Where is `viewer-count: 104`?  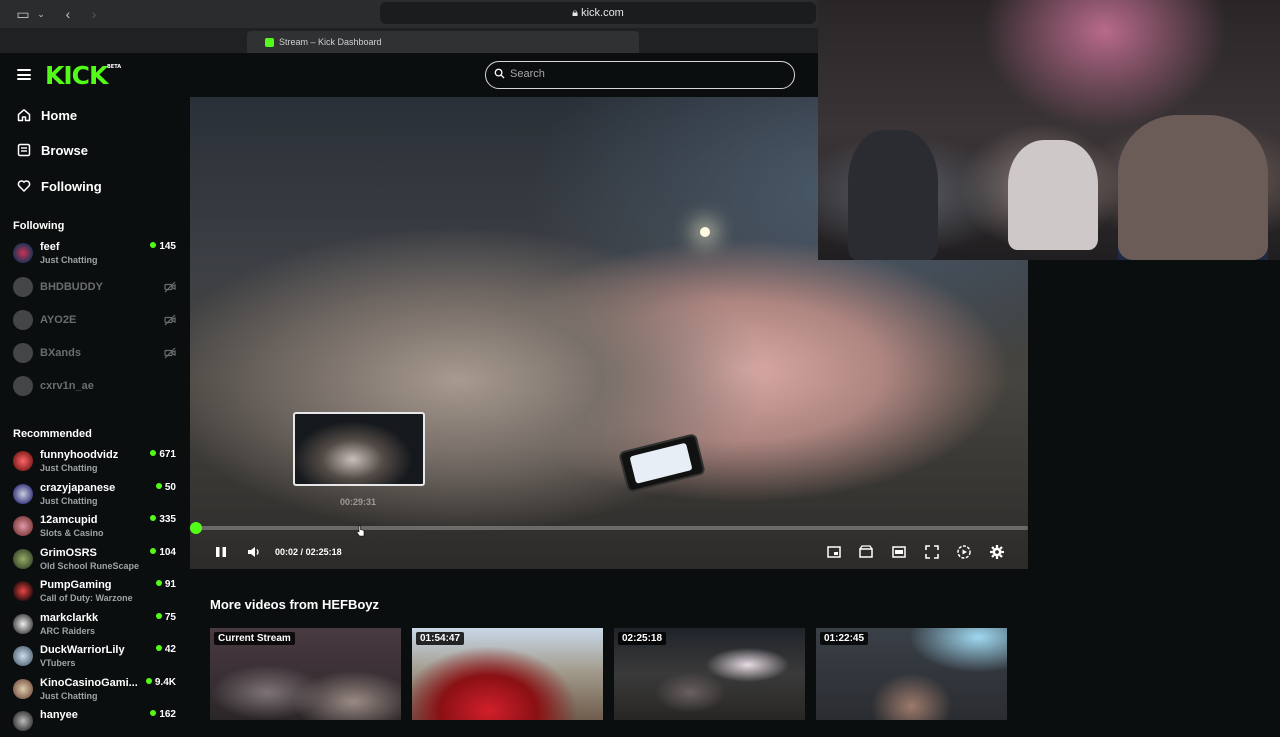
viewer-count: 104 is located at coordinates (163, 552).